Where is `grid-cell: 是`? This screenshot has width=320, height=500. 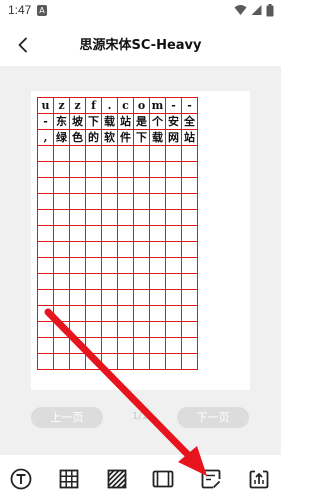
grid-cell: 是 is located at coordinates (141, 121).